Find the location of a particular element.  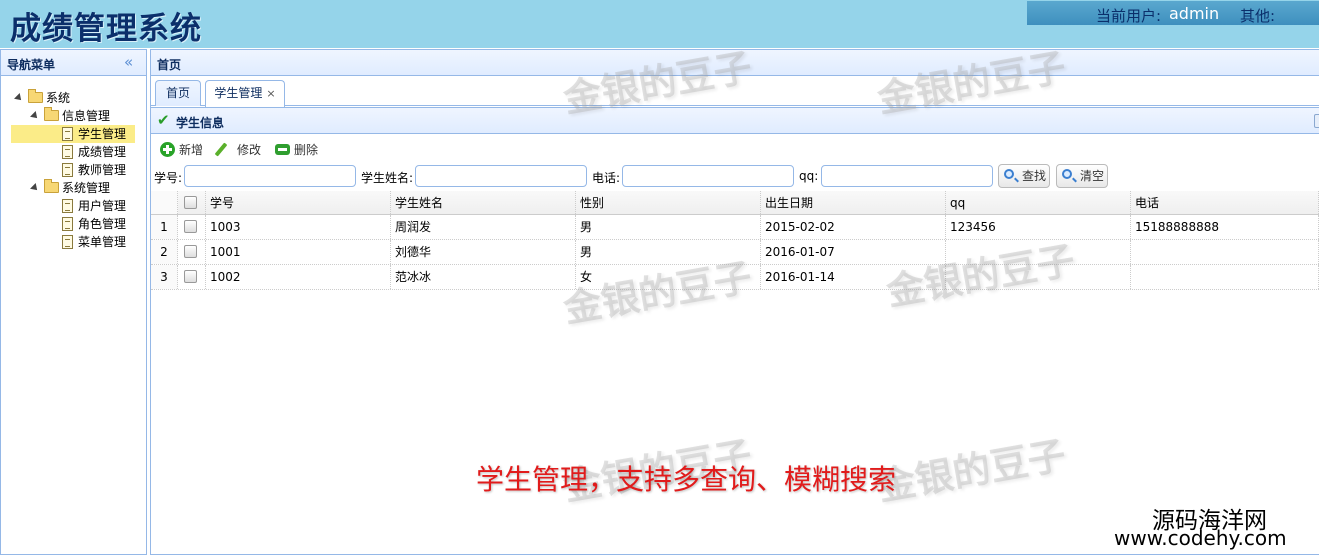

grid-toolbar: 新增 修改 删除 is located at coordinates (735, 149).